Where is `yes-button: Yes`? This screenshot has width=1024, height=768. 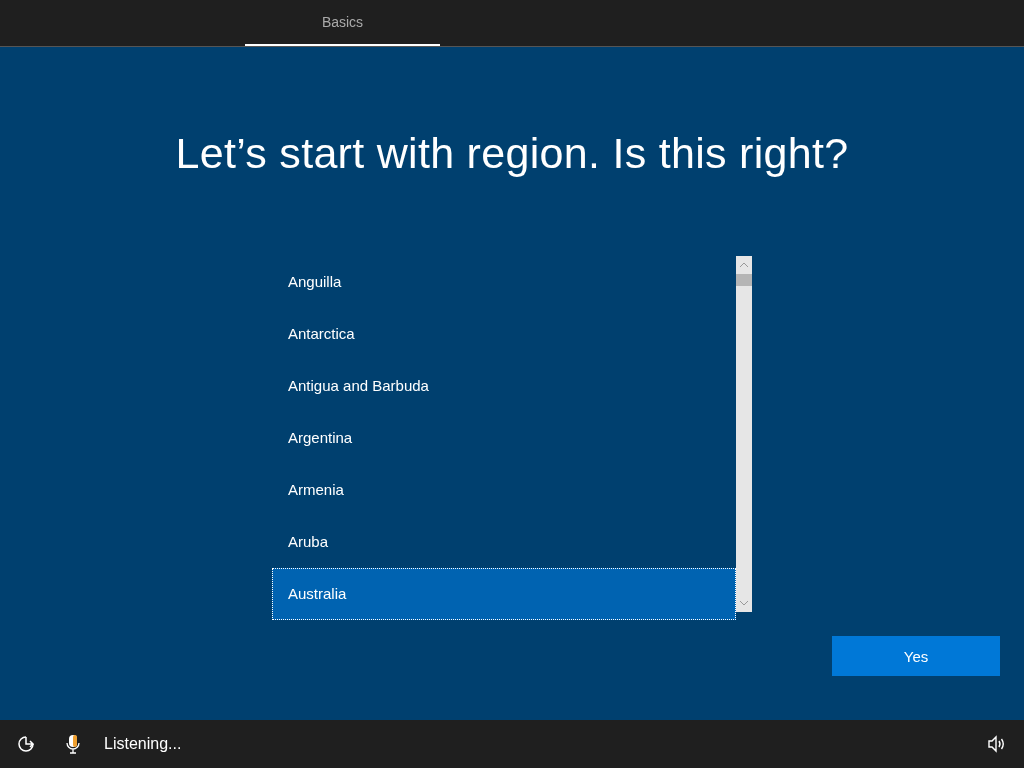
yes-button: Yes is located at coordinates (916, 656).